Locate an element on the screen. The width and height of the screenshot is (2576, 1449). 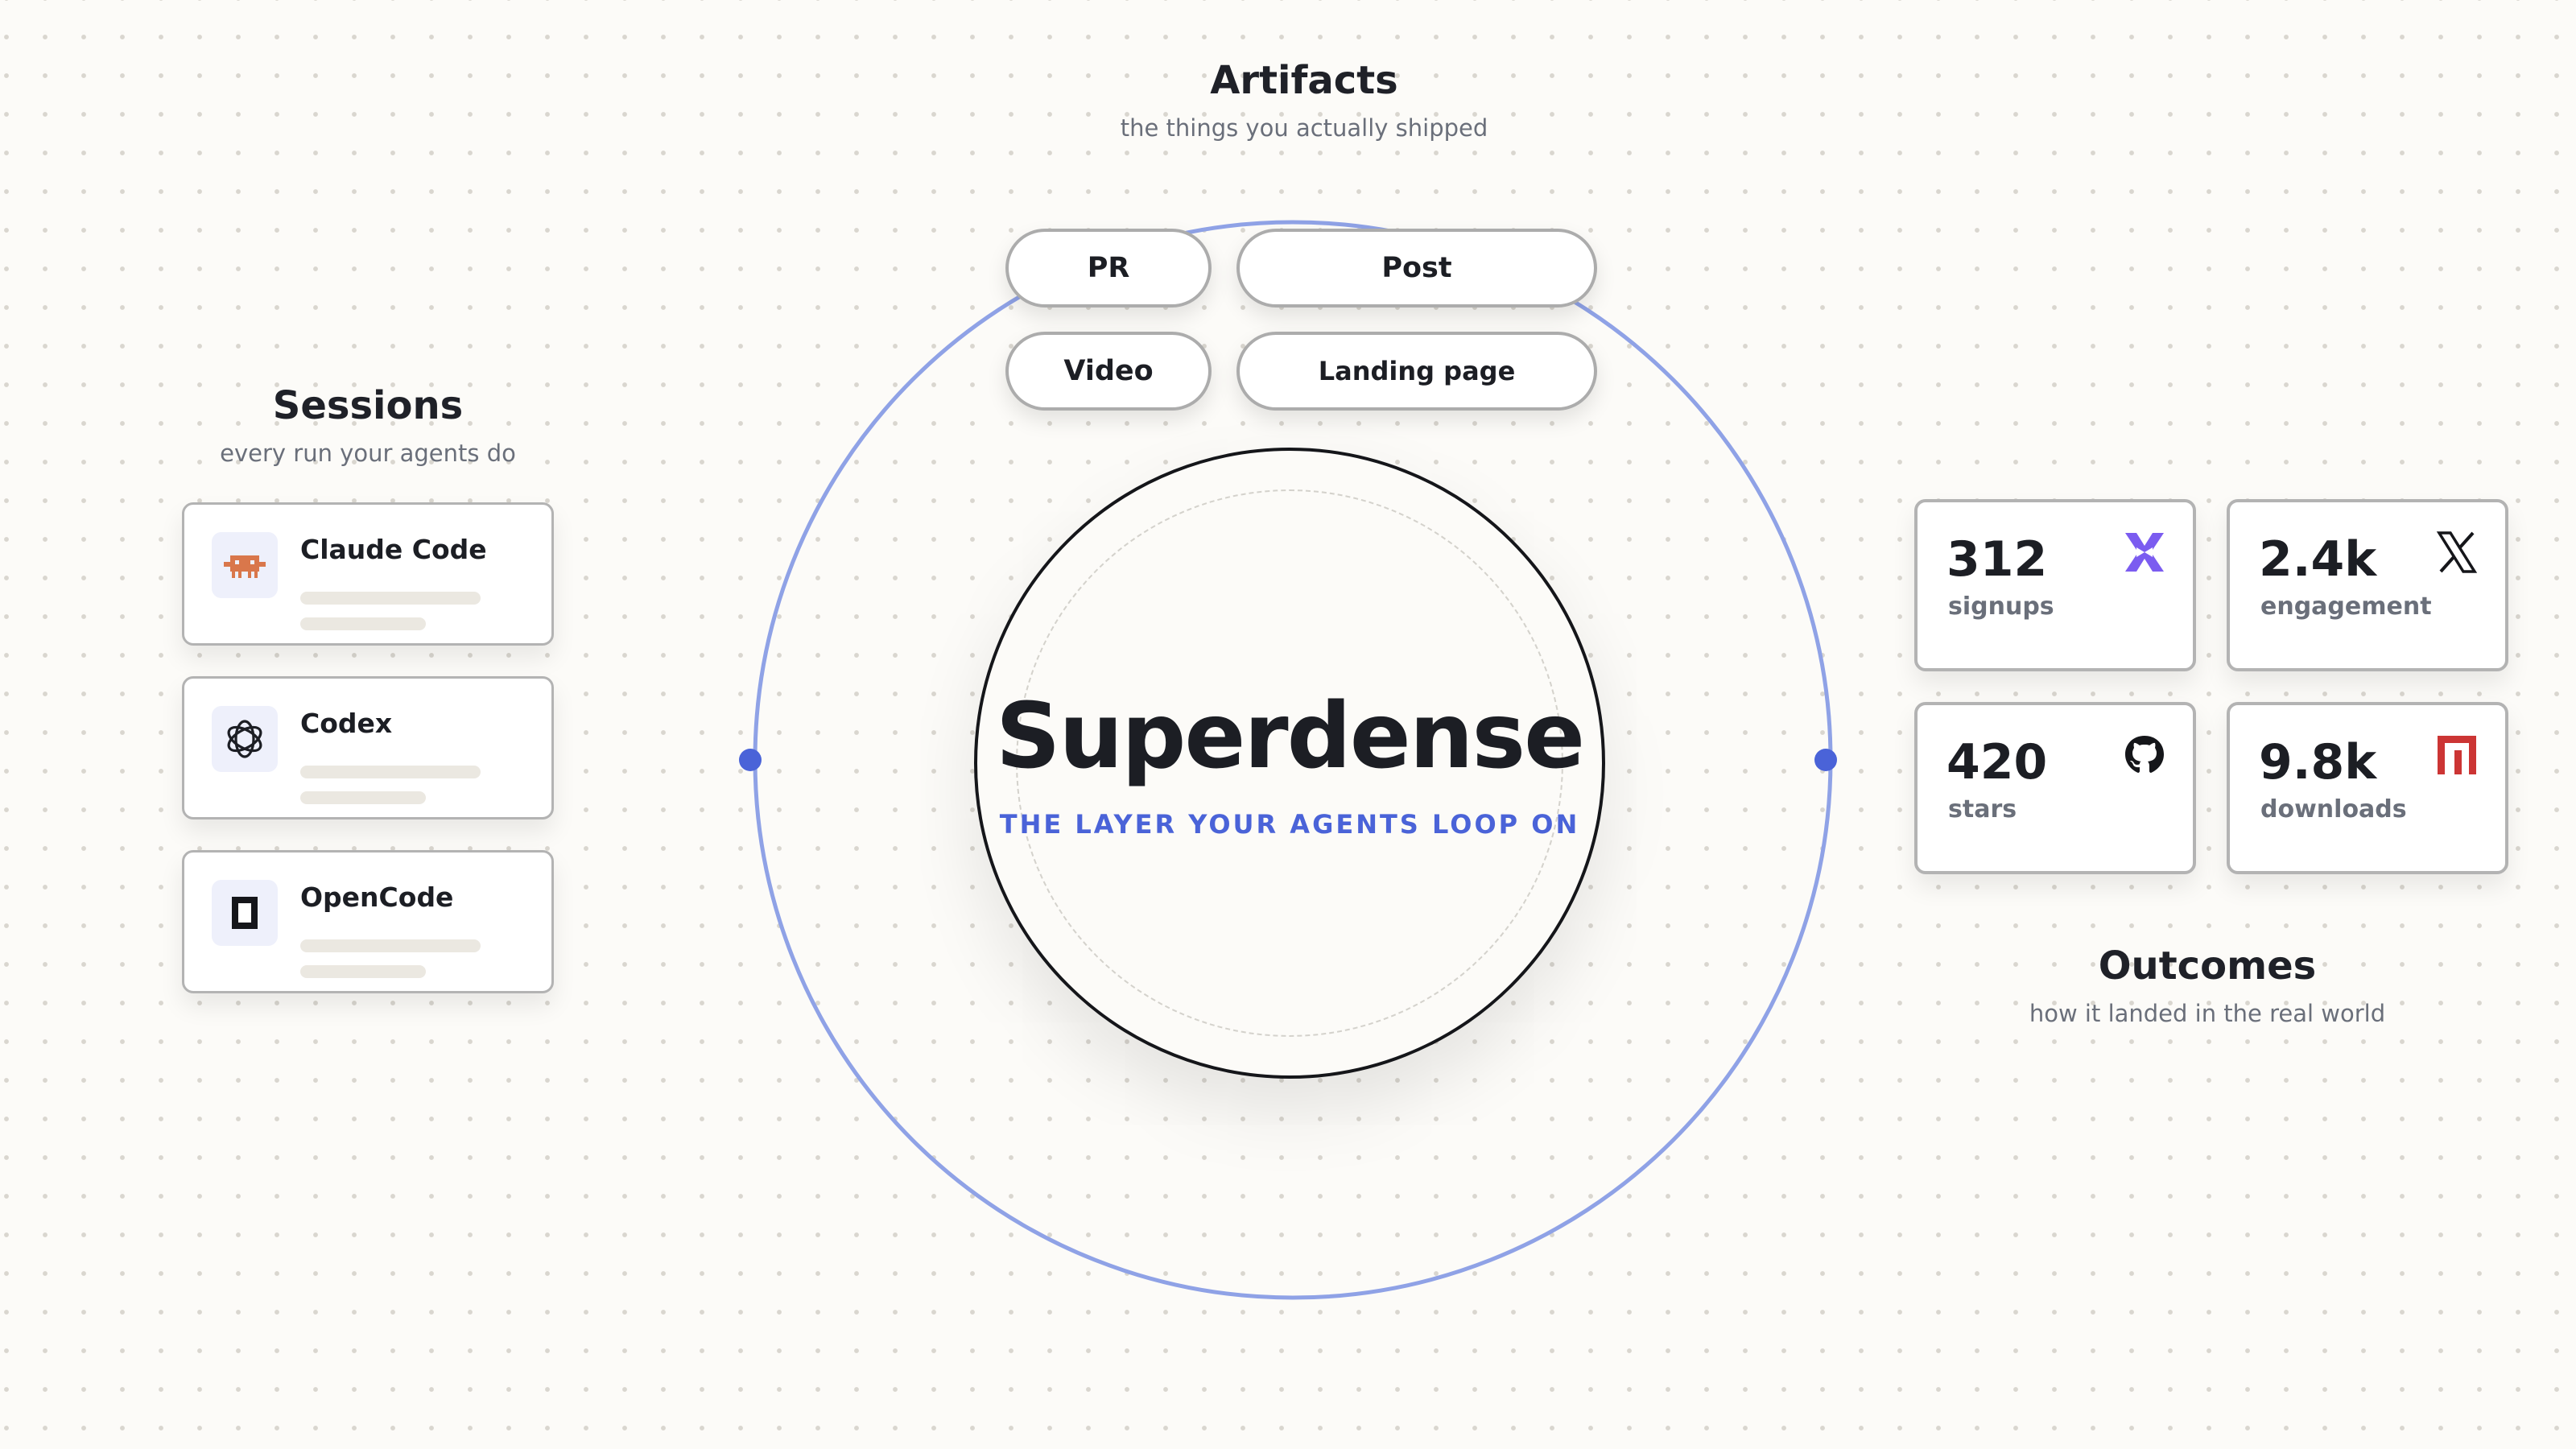
artifact-label: Post is located at coordinates (1416, 268).